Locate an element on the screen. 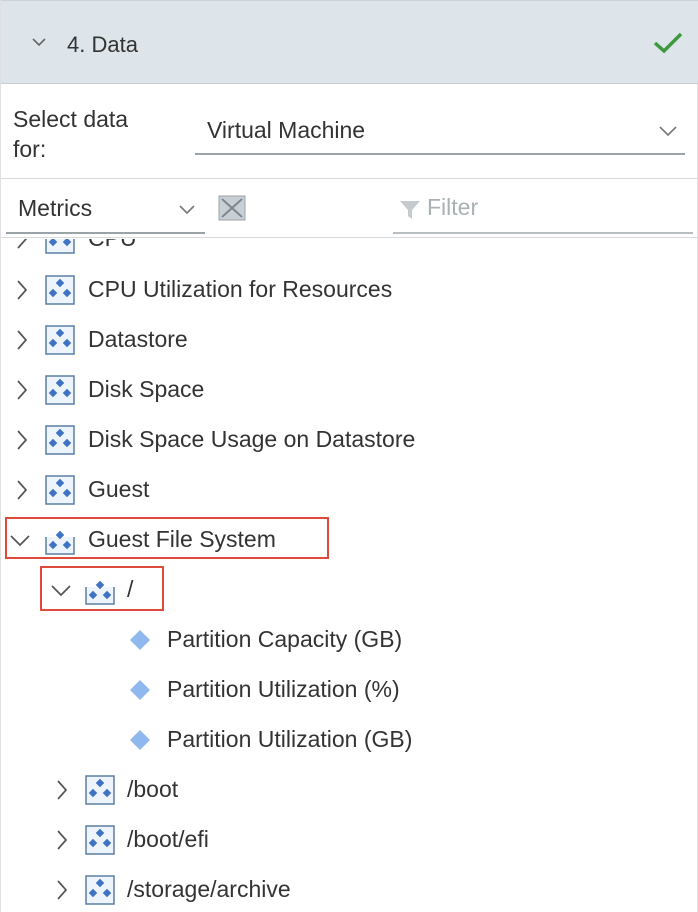 Image resolution: width=698 pixels, height=912 pixels. tree-node-label: Disk Space Usage on Datastore is located at coordinates (252, 439).